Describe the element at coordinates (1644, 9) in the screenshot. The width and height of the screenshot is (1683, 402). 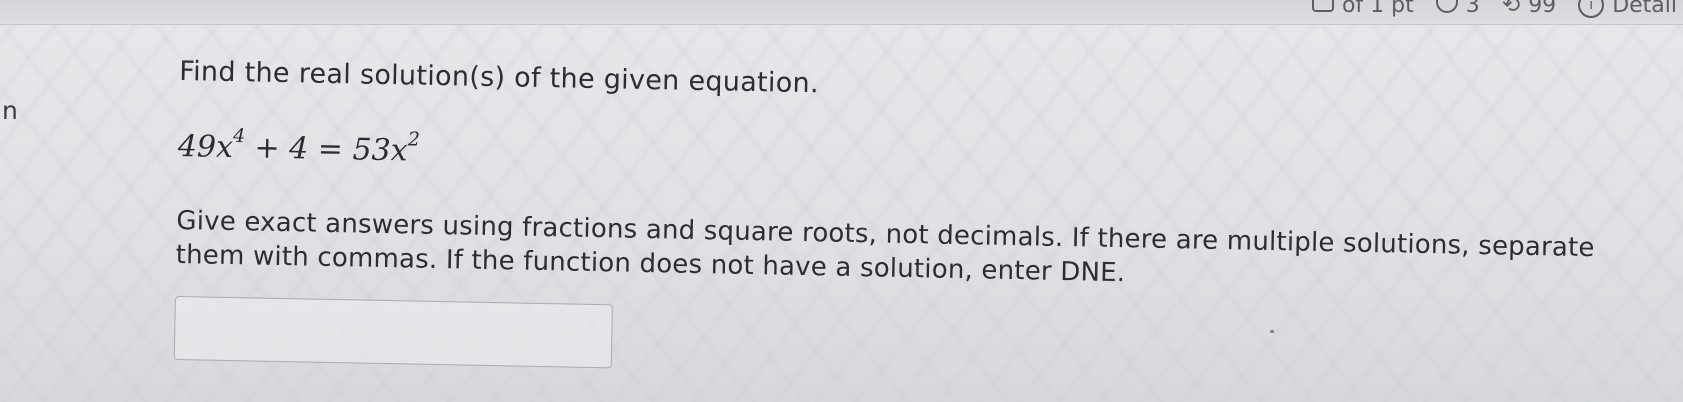
I see `details-label: Detail` at that location.